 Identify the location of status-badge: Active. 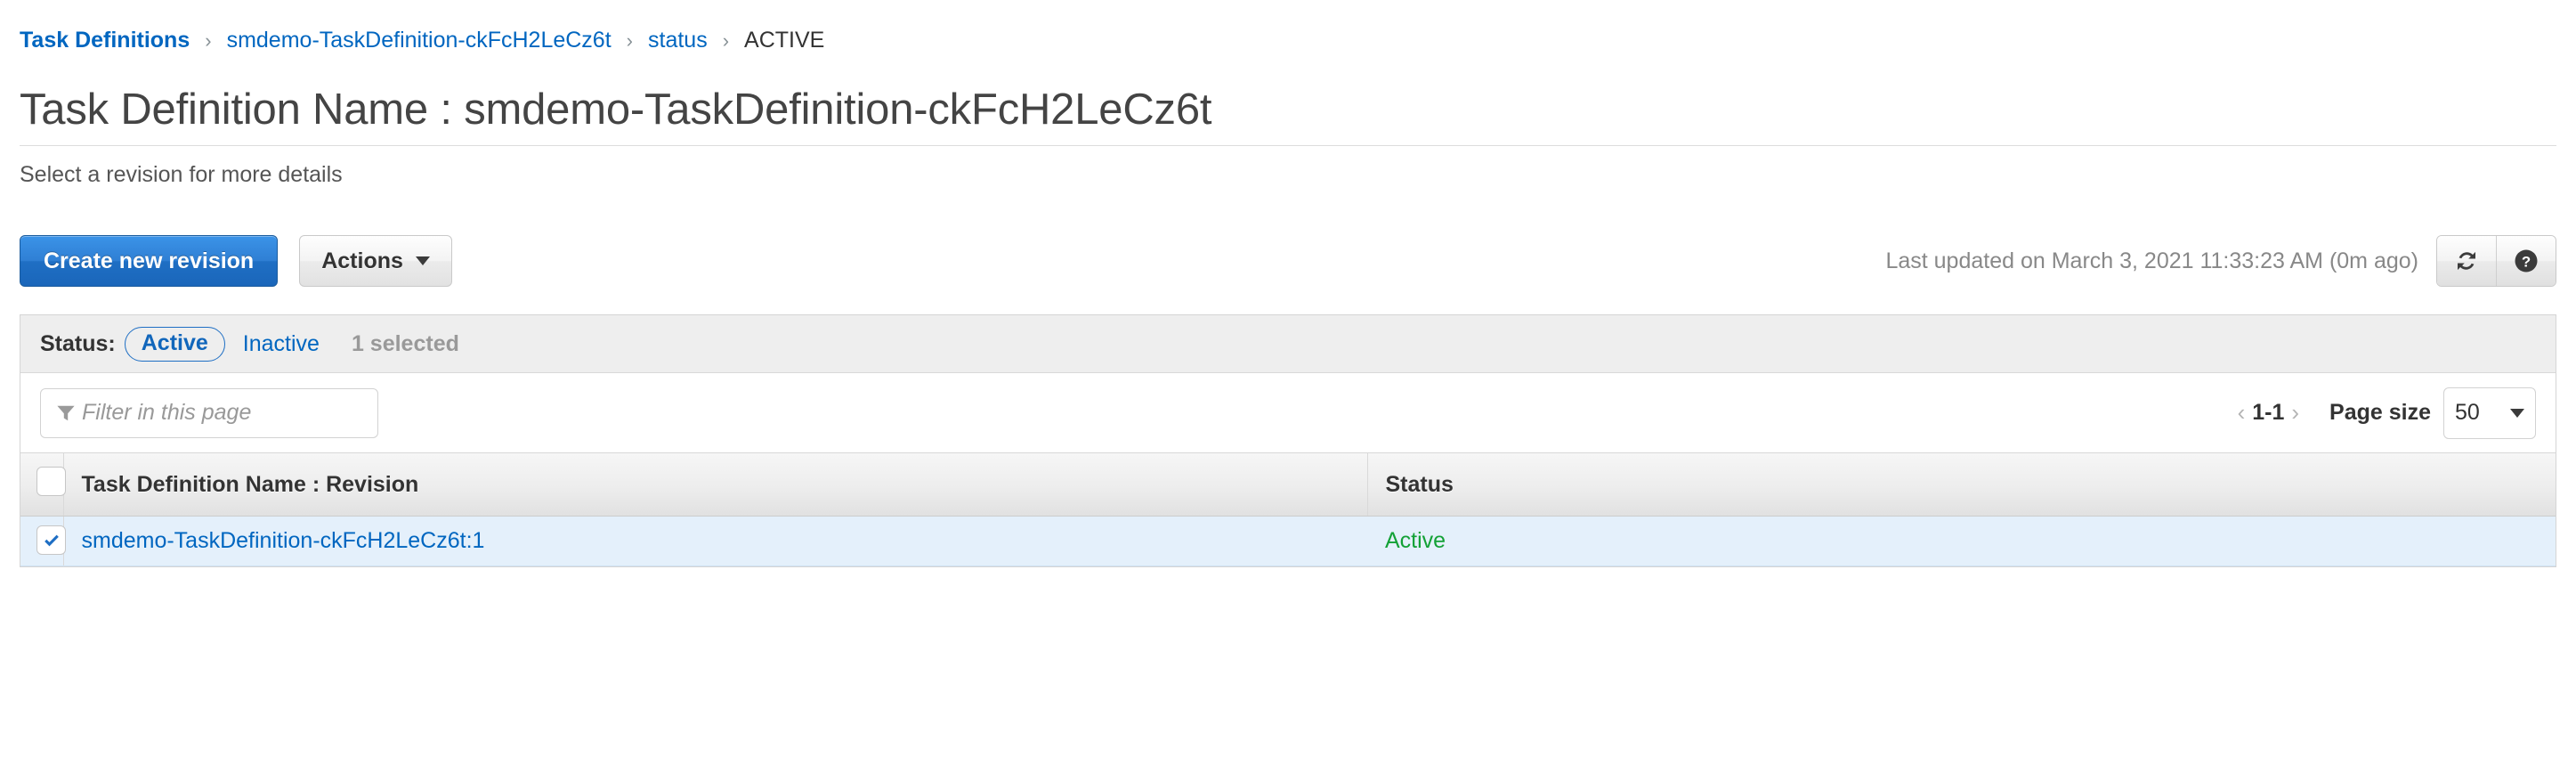
(1416, 540).